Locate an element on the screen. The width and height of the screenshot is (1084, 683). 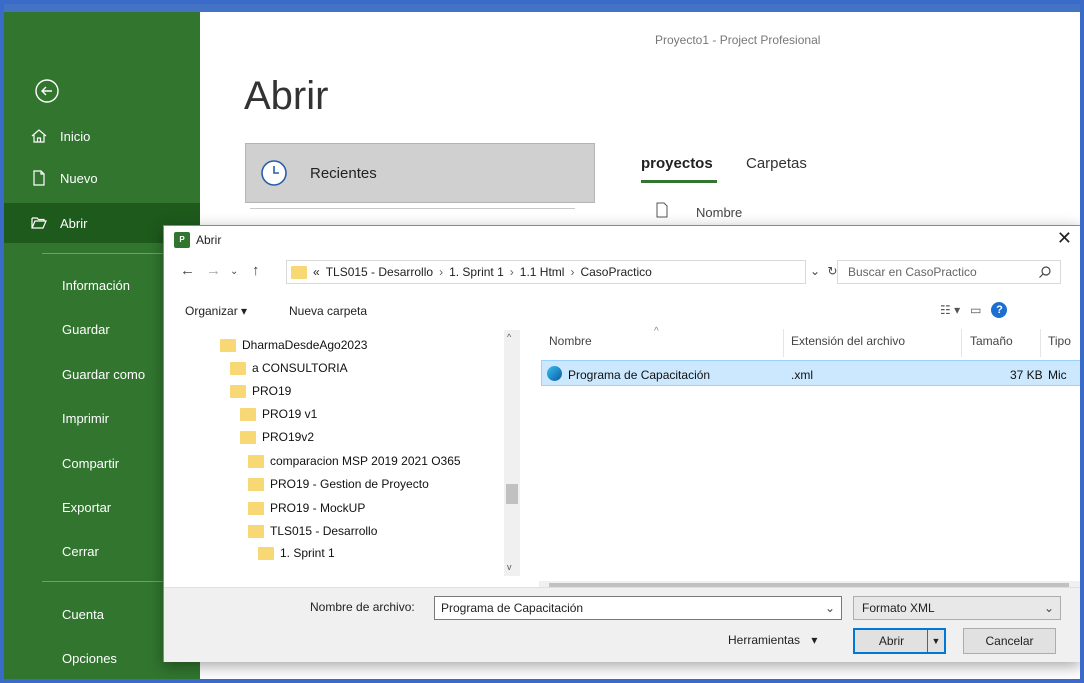
sidebar-item-nuevo: Nuevo is located at coordinates (102, 178).